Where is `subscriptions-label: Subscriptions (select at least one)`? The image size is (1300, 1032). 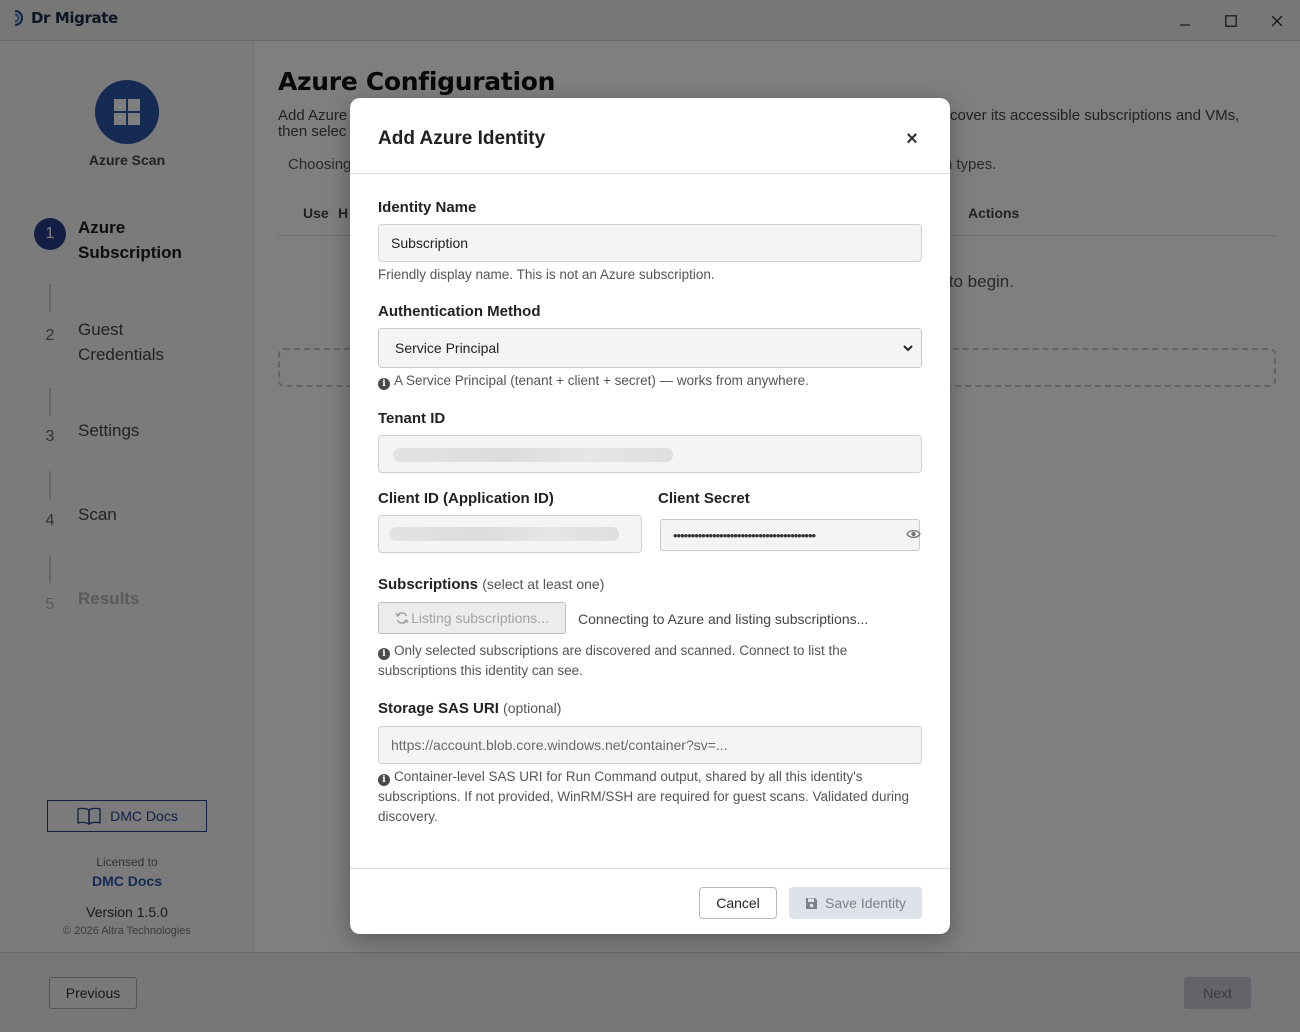
subscriptions-label: Subscriptions (select at least one) is located at coordinates (491, 584).